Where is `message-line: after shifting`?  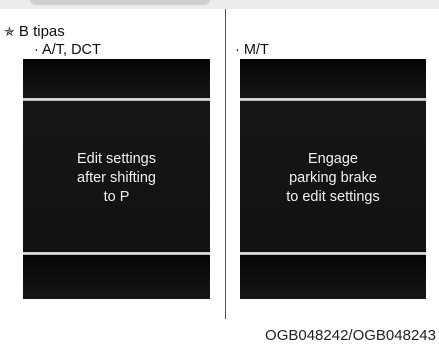
message-line: after shifting is located at coordinates (116, 178).